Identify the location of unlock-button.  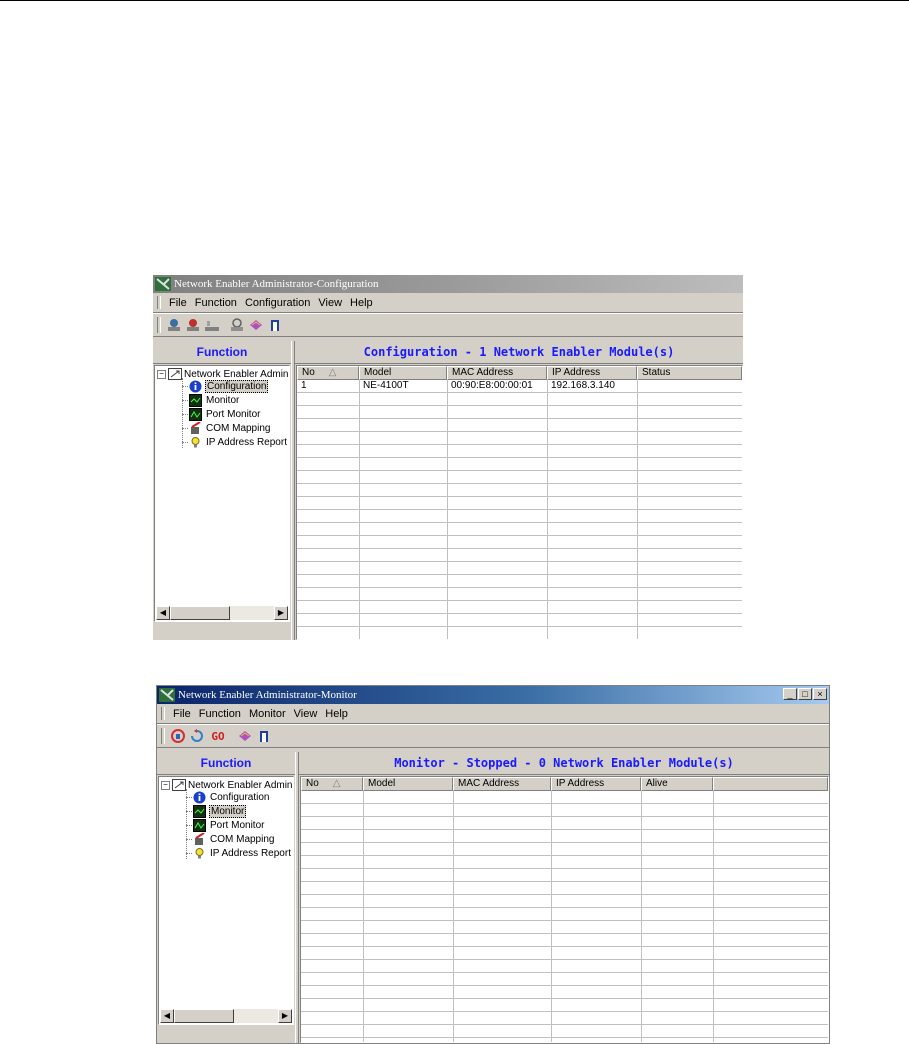
(212, 325).